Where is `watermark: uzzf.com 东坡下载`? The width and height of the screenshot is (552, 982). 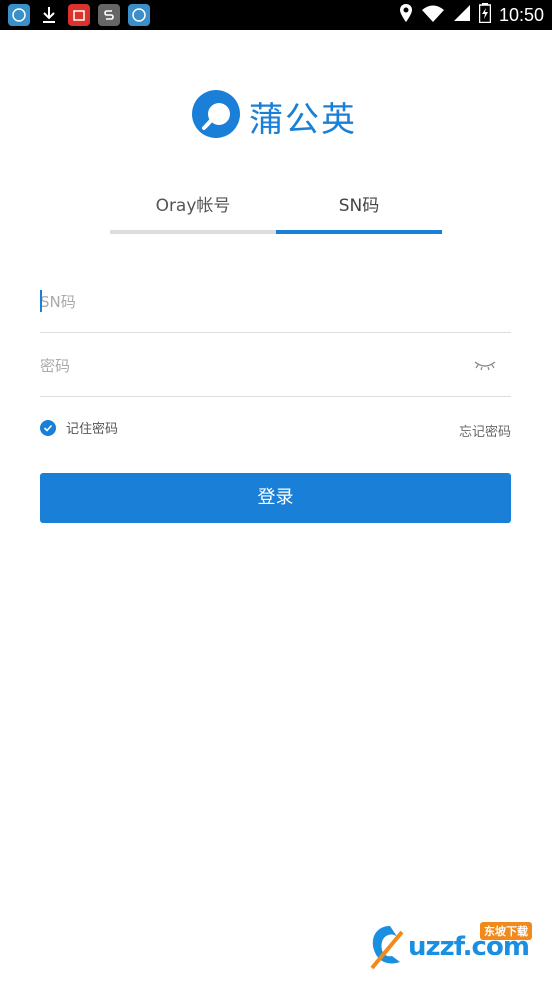 watermark: uzzf.com 东坡下载 is located at coordinates (457, 947).